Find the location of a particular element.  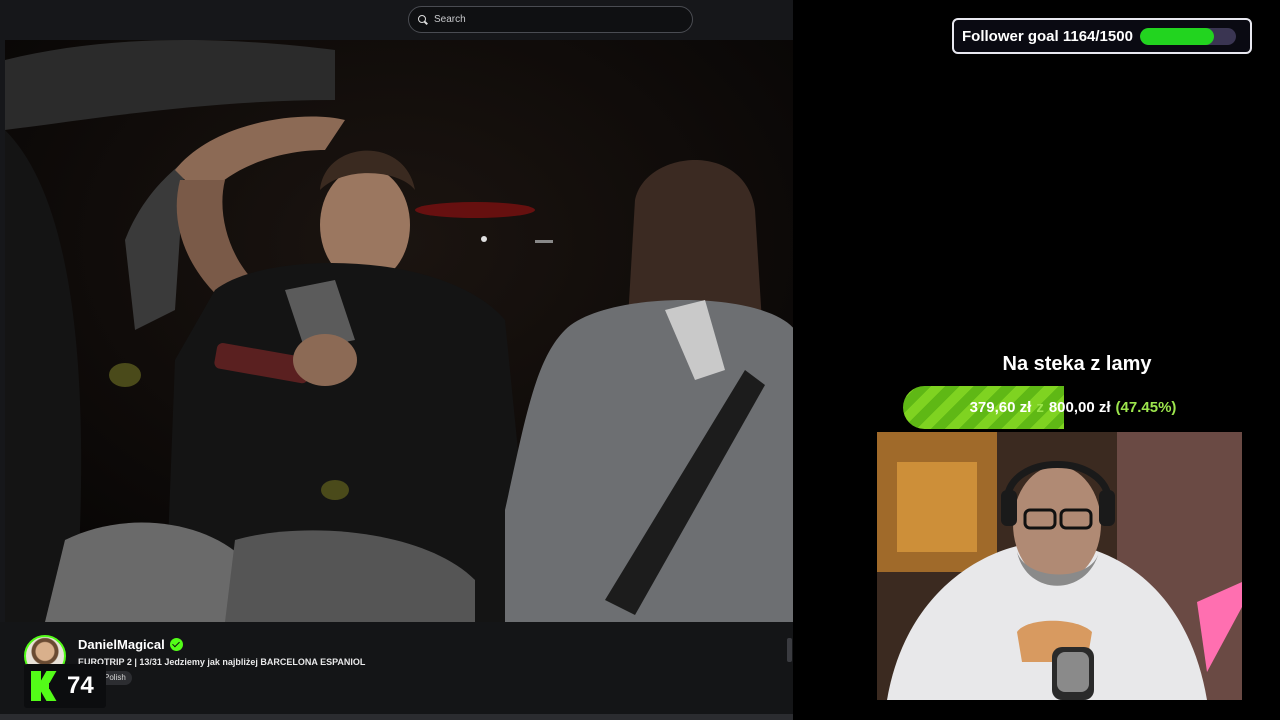

channel-name-row: DanielMagical is located at coordinates (130, 644).